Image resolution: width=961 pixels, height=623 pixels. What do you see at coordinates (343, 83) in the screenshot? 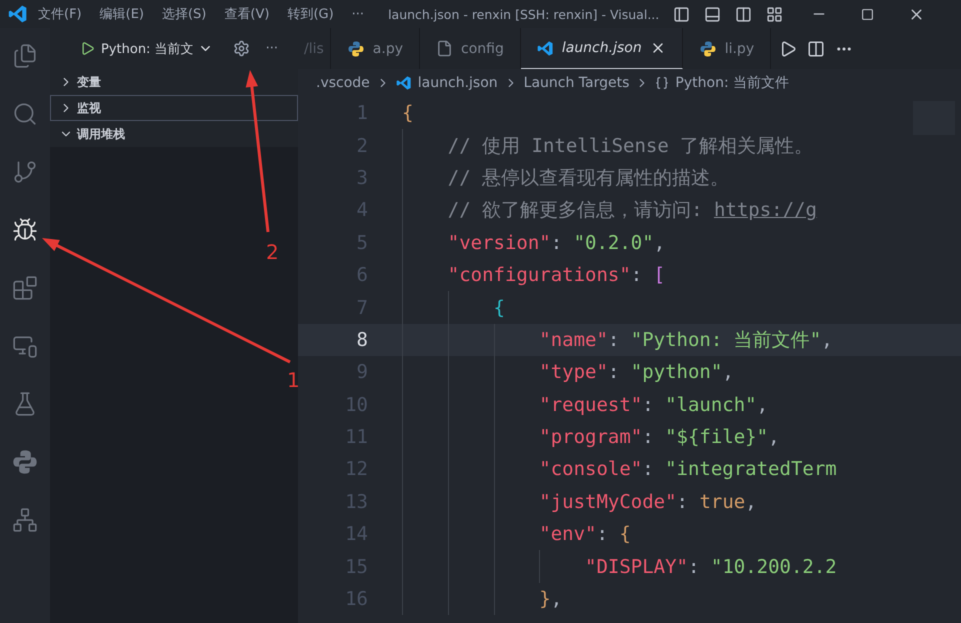
I see `breadcrumb-item: .vscode` at bounding box center [343, 83].